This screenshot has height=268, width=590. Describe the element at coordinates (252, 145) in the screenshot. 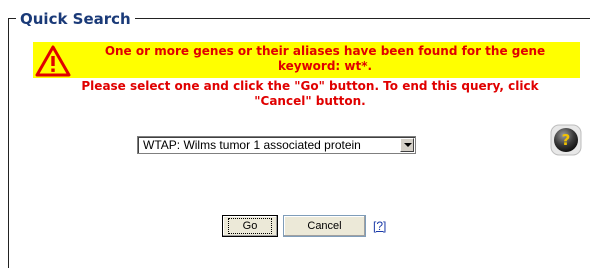

I see `gene-select-value: WTAP: Wilms tumor 1 associated protein` at that location.